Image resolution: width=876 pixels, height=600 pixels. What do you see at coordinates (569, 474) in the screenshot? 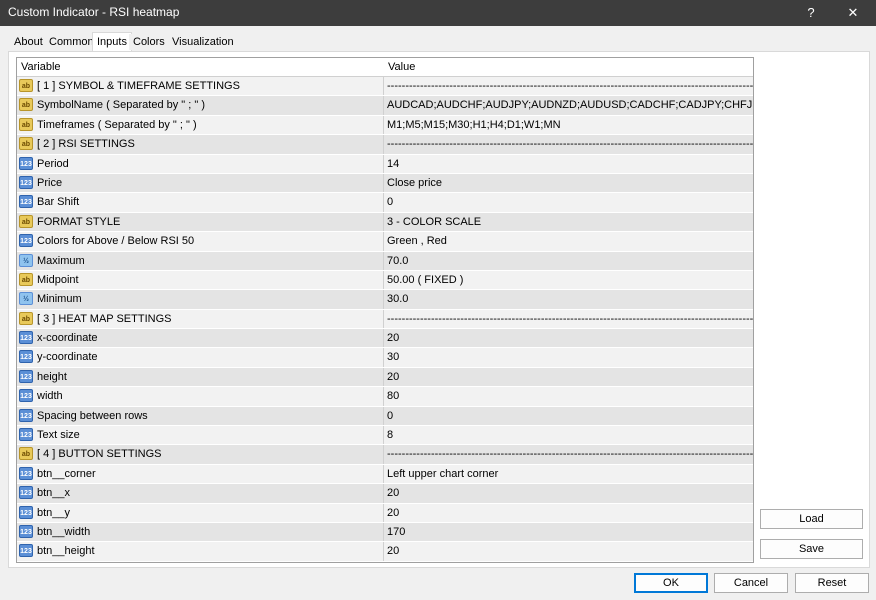
I see `value-cell: Left upper chart corner` at bounding box center [569, 474].